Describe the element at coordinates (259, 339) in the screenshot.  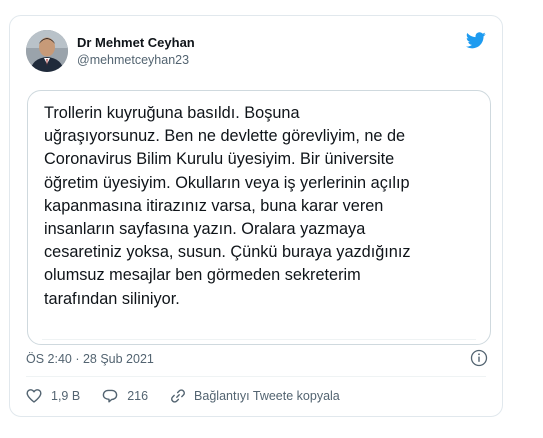
I see `quote-divider` at that location.